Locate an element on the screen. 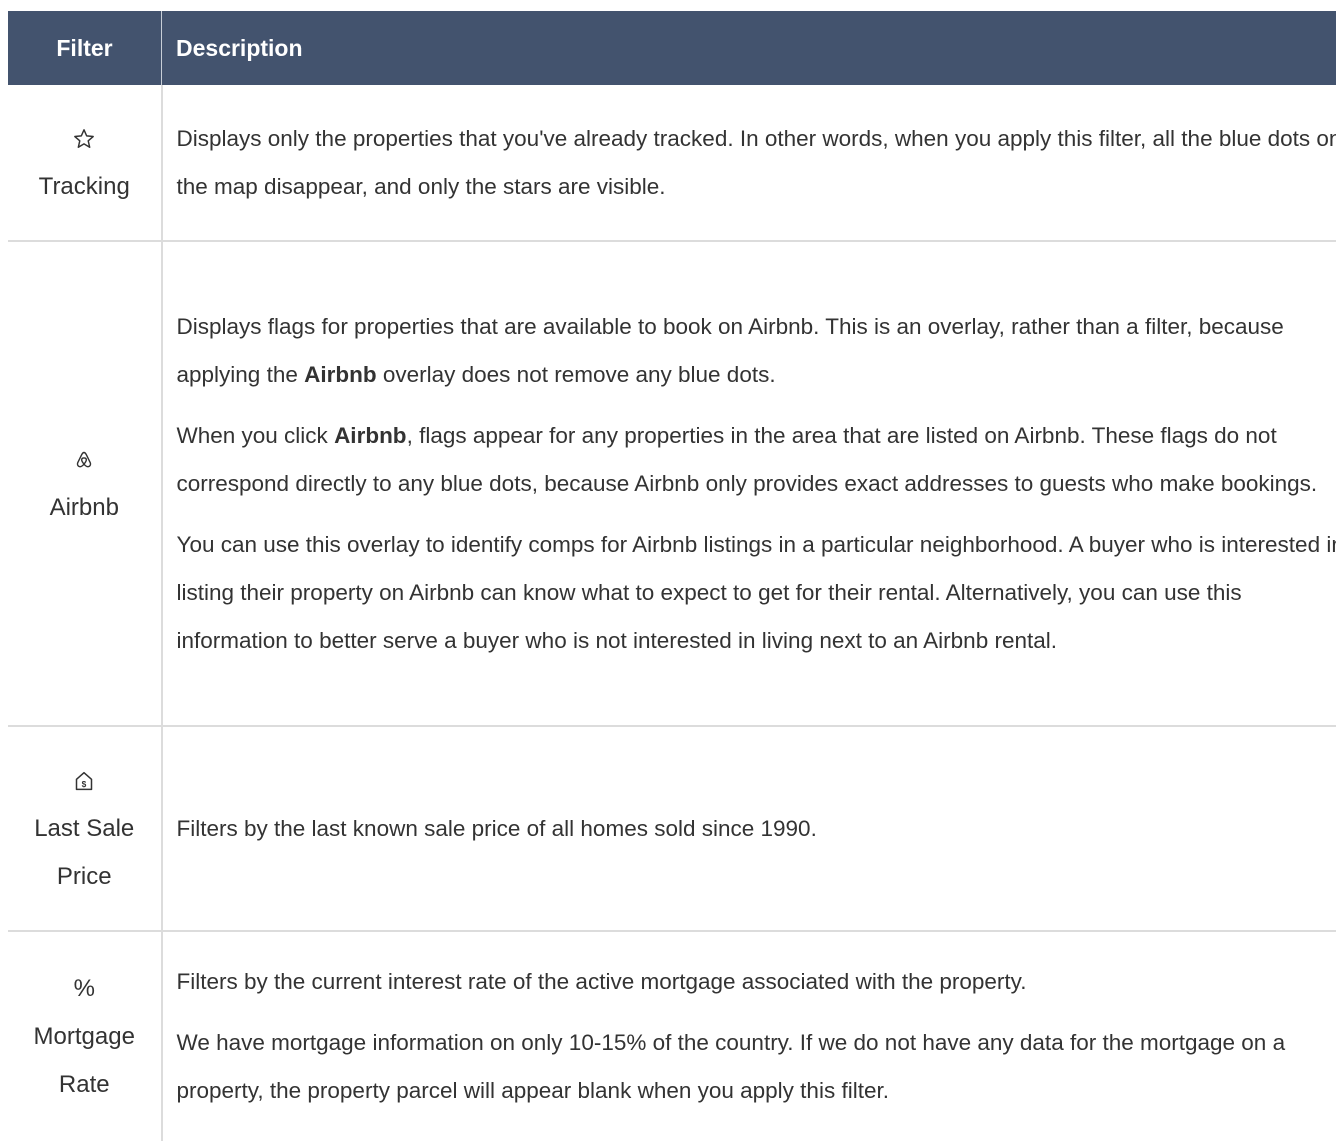  table-header-row: Filter Description is located at coordinates (672, 48).